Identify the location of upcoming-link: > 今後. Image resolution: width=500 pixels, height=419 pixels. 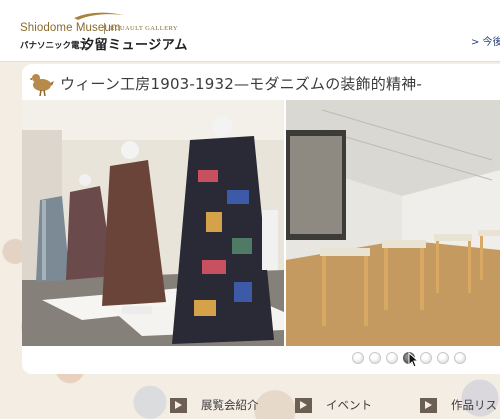
(485, 40).